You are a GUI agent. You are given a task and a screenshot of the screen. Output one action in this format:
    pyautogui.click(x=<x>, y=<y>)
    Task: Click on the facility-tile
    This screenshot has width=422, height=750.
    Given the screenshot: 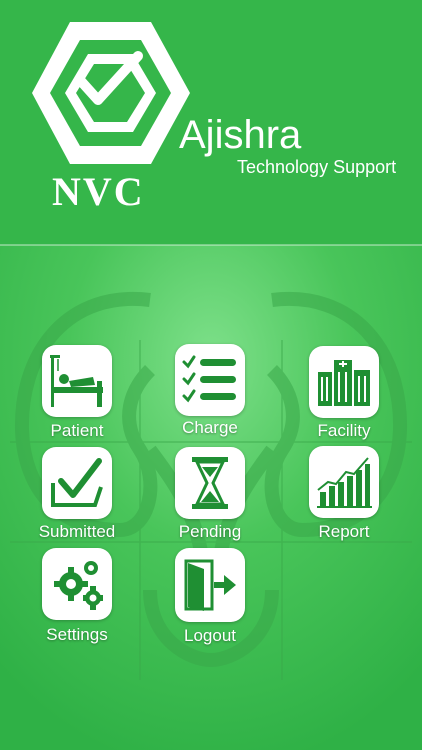 What is the action you would take?
    pyautogui.click(x=344, y=382)
    